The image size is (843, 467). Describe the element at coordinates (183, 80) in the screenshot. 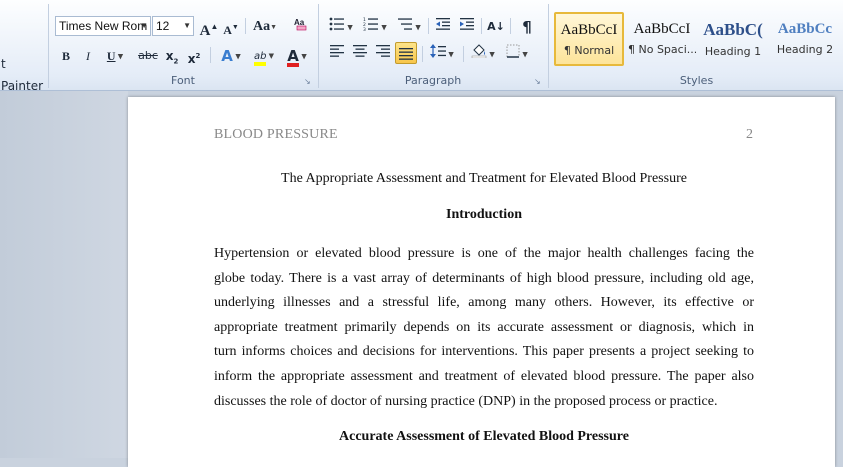

I see `font-group-label: Font` at that location.